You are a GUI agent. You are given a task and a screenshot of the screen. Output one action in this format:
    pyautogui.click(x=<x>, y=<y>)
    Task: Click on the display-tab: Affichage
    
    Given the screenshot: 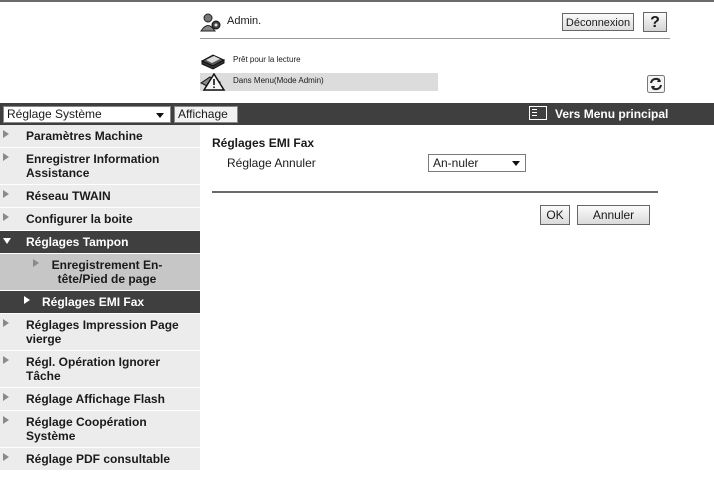 What is the action you would take?
    pyautogui.click(x=206, y=114)
    